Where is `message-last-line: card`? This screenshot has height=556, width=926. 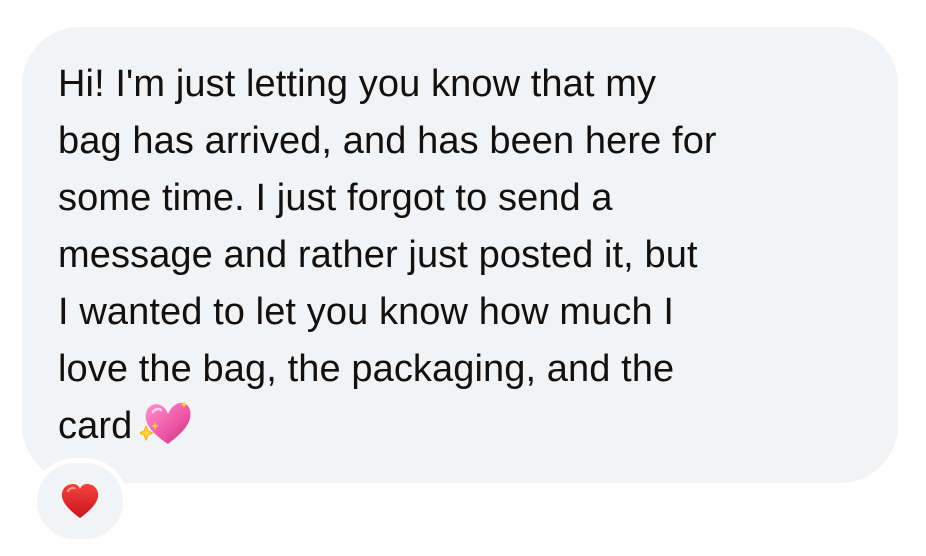
message-last-line: card is located at coordinates (468, 426).